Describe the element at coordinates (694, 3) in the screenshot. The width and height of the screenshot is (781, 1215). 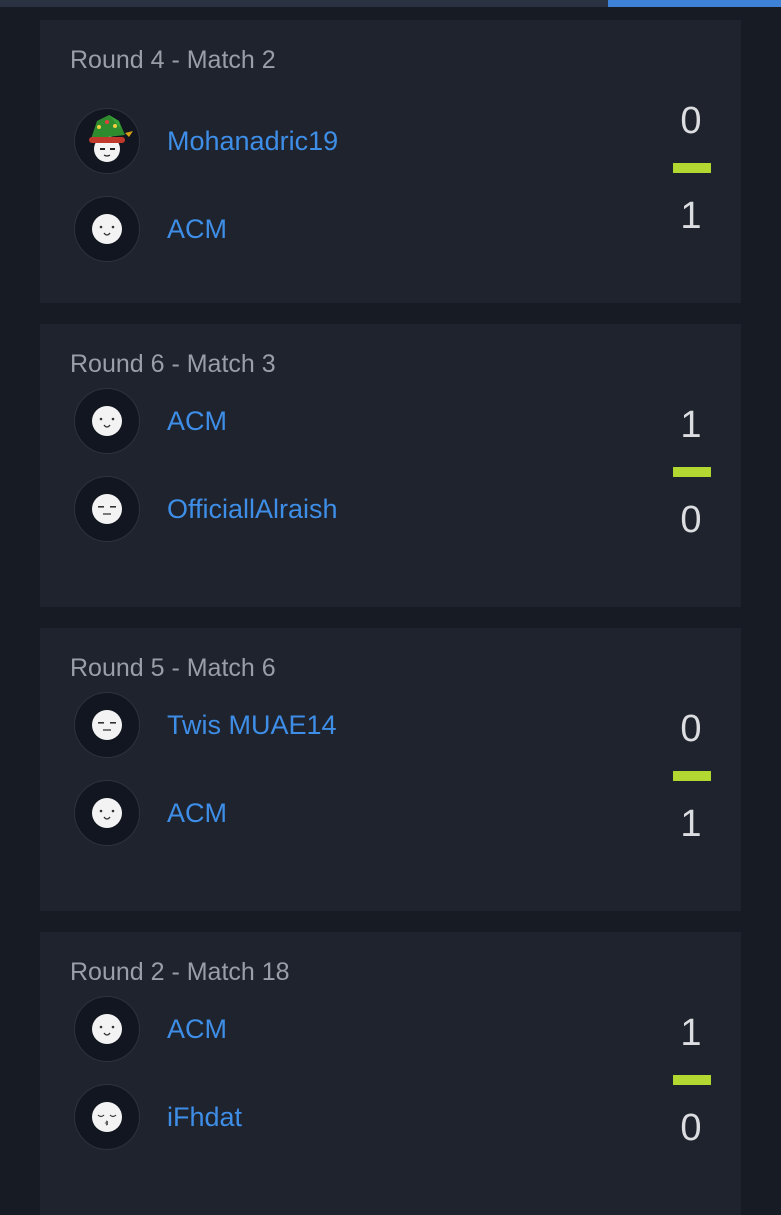
I see `active-tab-indicator` at that location.